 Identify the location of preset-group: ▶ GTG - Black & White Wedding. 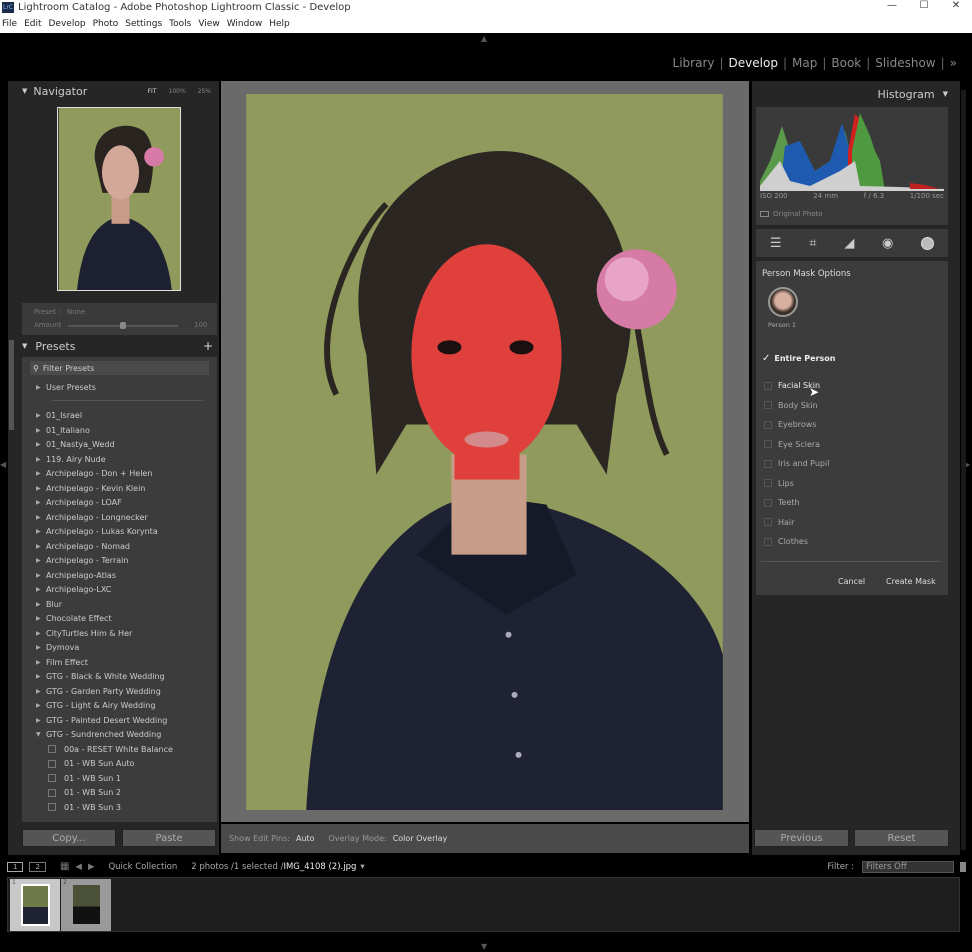
(119, 677).